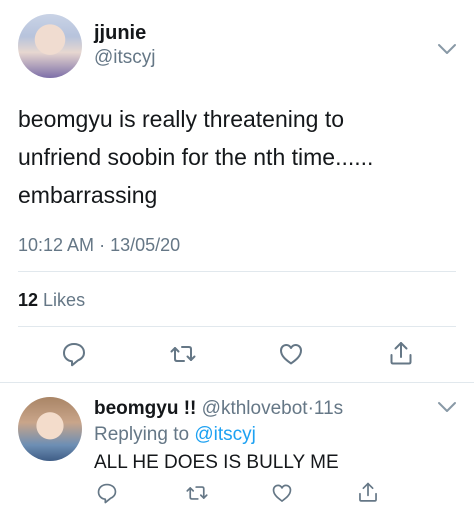 The height and width of the screenshot is (516, 474). I want to click on replying-to: Replying to @itscyj, so click(175, 435).